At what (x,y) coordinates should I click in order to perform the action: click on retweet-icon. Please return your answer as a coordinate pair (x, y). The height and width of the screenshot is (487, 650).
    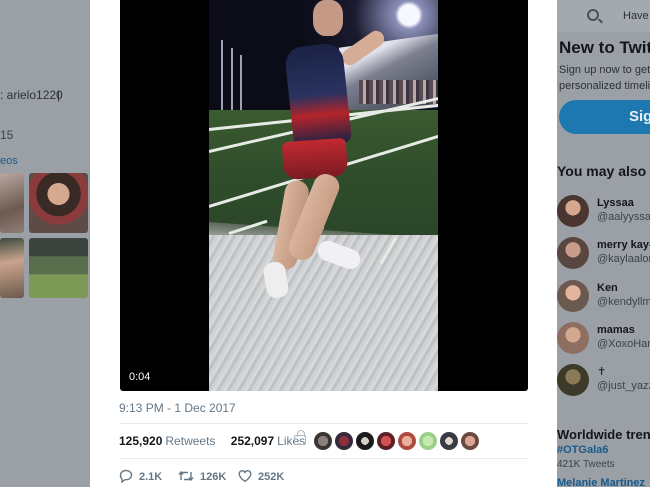
    Looking at the image, I should click on (186, 476).